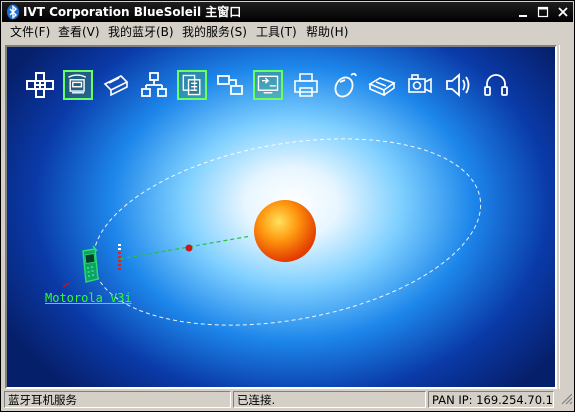  Describe the element at coordinates (119, 257) in the screenshot. I see `signal-indicator` at that location.